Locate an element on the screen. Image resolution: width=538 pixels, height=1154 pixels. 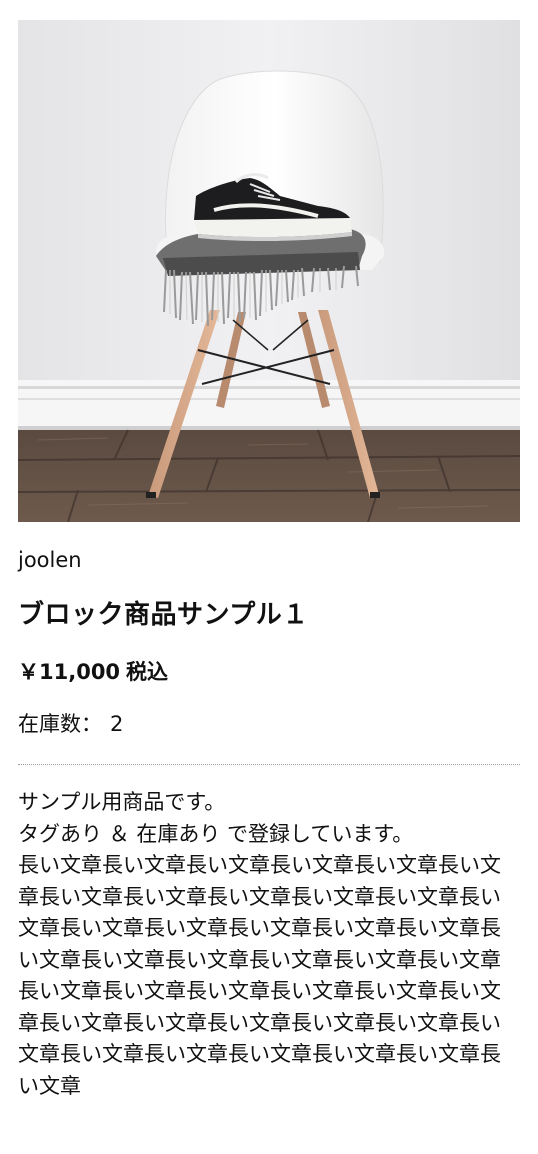
price-value: ￥11,000 is located at coordinates (69, 672).